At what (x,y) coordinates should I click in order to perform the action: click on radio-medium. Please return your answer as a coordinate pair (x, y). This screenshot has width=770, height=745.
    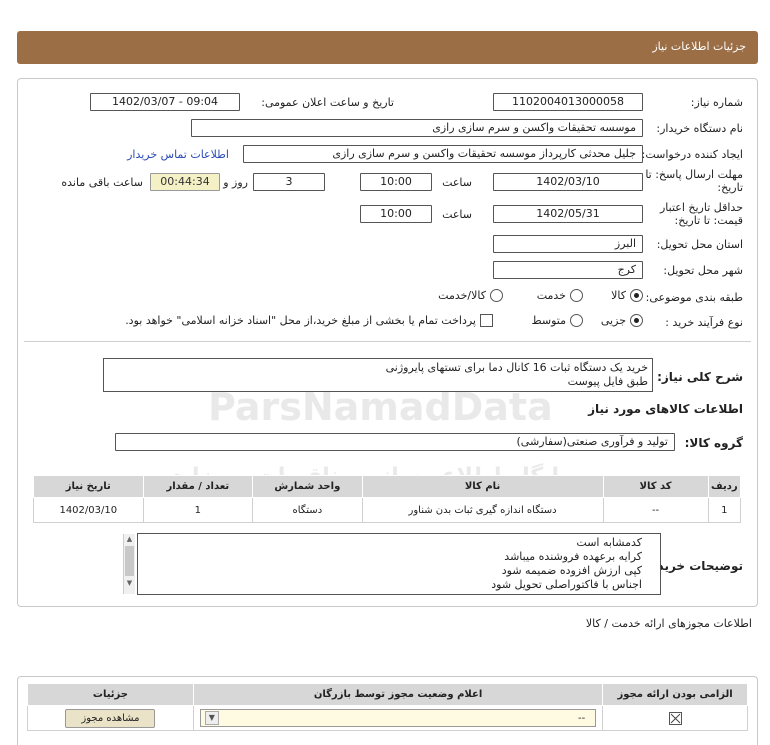
    Looking at the image, I should click on (576, 320).